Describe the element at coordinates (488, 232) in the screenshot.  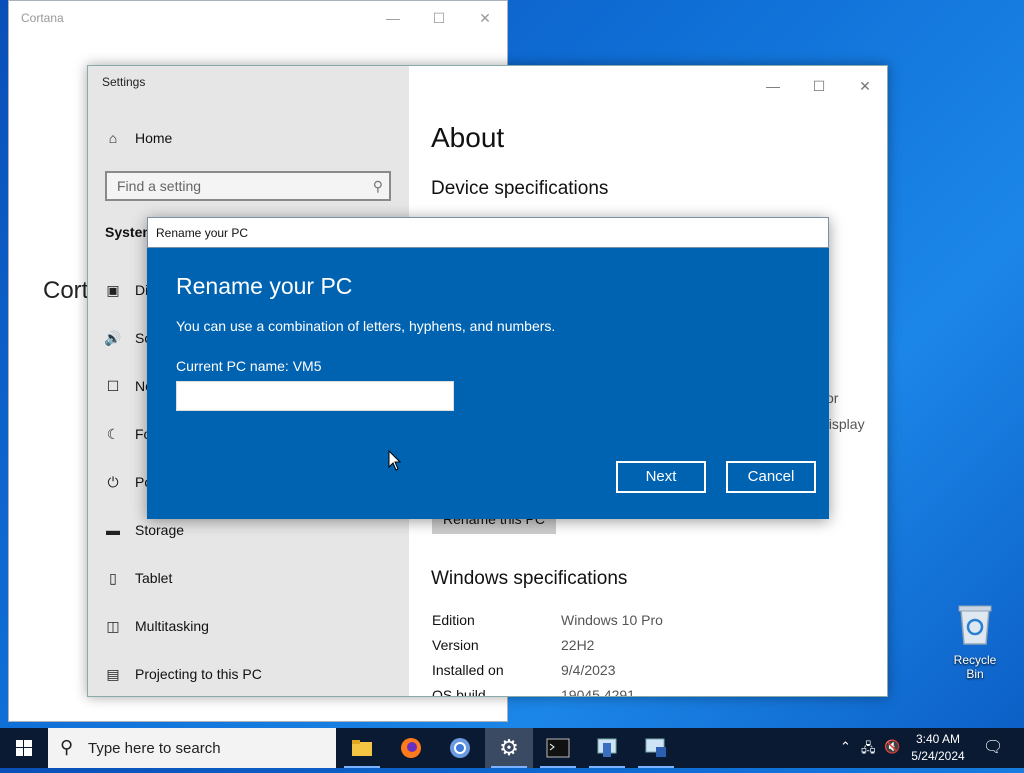
I see `dialog-titlebar: Rename your PC` at that location.